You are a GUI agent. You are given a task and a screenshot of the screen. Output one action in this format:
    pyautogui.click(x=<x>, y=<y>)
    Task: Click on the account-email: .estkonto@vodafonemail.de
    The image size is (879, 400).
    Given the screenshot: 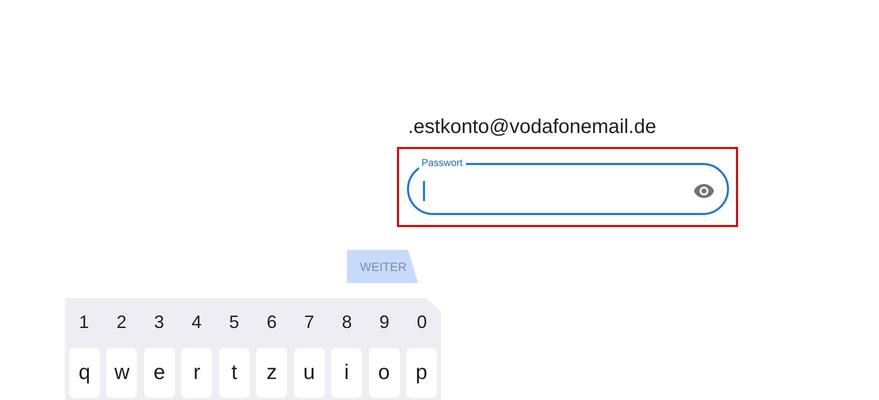 What is the action you would take?
    pyautogui.click(x=533, y=127)
    